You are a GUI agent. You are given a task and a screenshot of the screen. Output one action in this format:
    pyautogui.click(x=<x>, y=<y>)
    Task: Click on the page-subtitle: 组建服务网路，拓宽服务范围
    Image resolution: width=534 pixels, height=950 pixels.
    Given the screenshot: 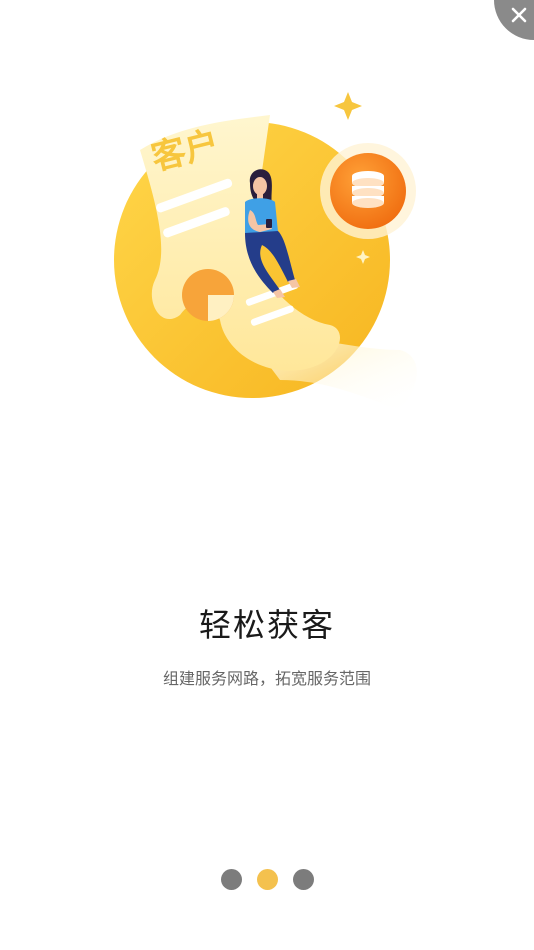 What is the action you would take?
    pyautogui.click(x=266, y=678)
    